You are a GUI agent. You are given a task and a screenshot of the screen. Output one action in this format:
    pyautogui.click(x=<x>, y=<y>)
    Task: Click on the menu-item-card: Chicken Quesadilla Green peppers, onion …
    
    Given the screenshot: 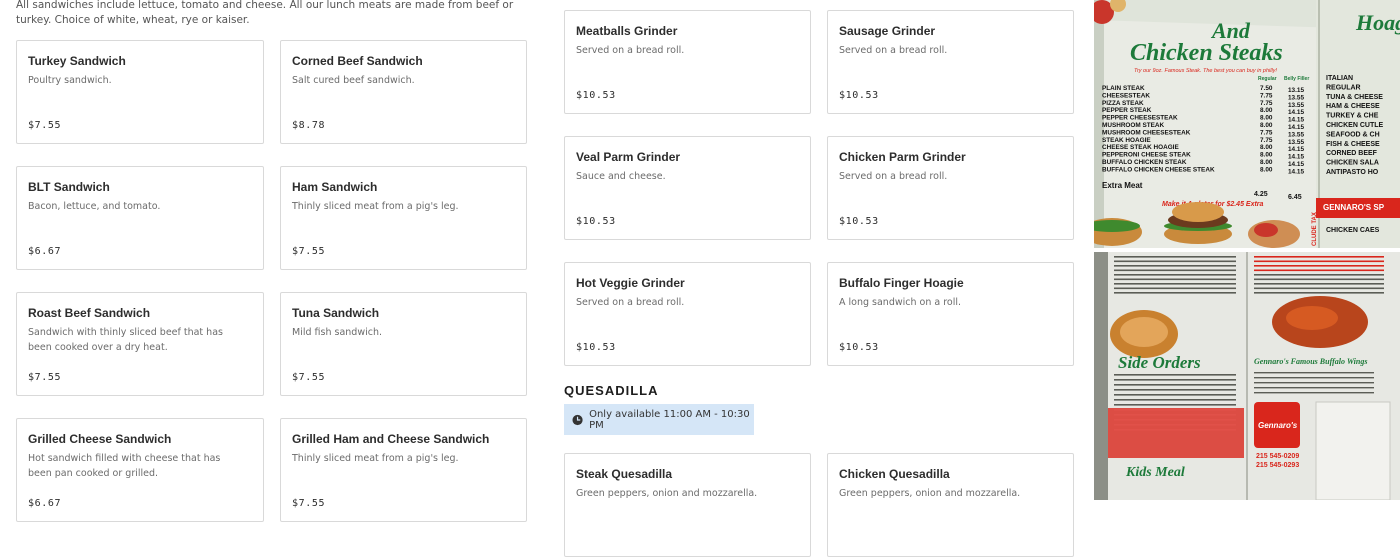 What is the action you would take?
    pyautogui.click(x=950, y=505)
    